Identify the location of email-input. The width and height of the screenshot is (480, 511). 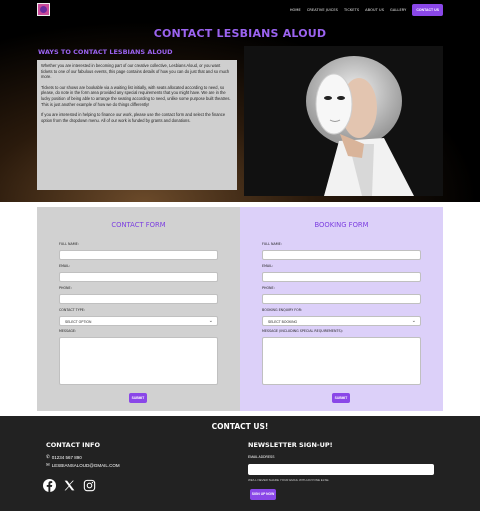
(138, 277).